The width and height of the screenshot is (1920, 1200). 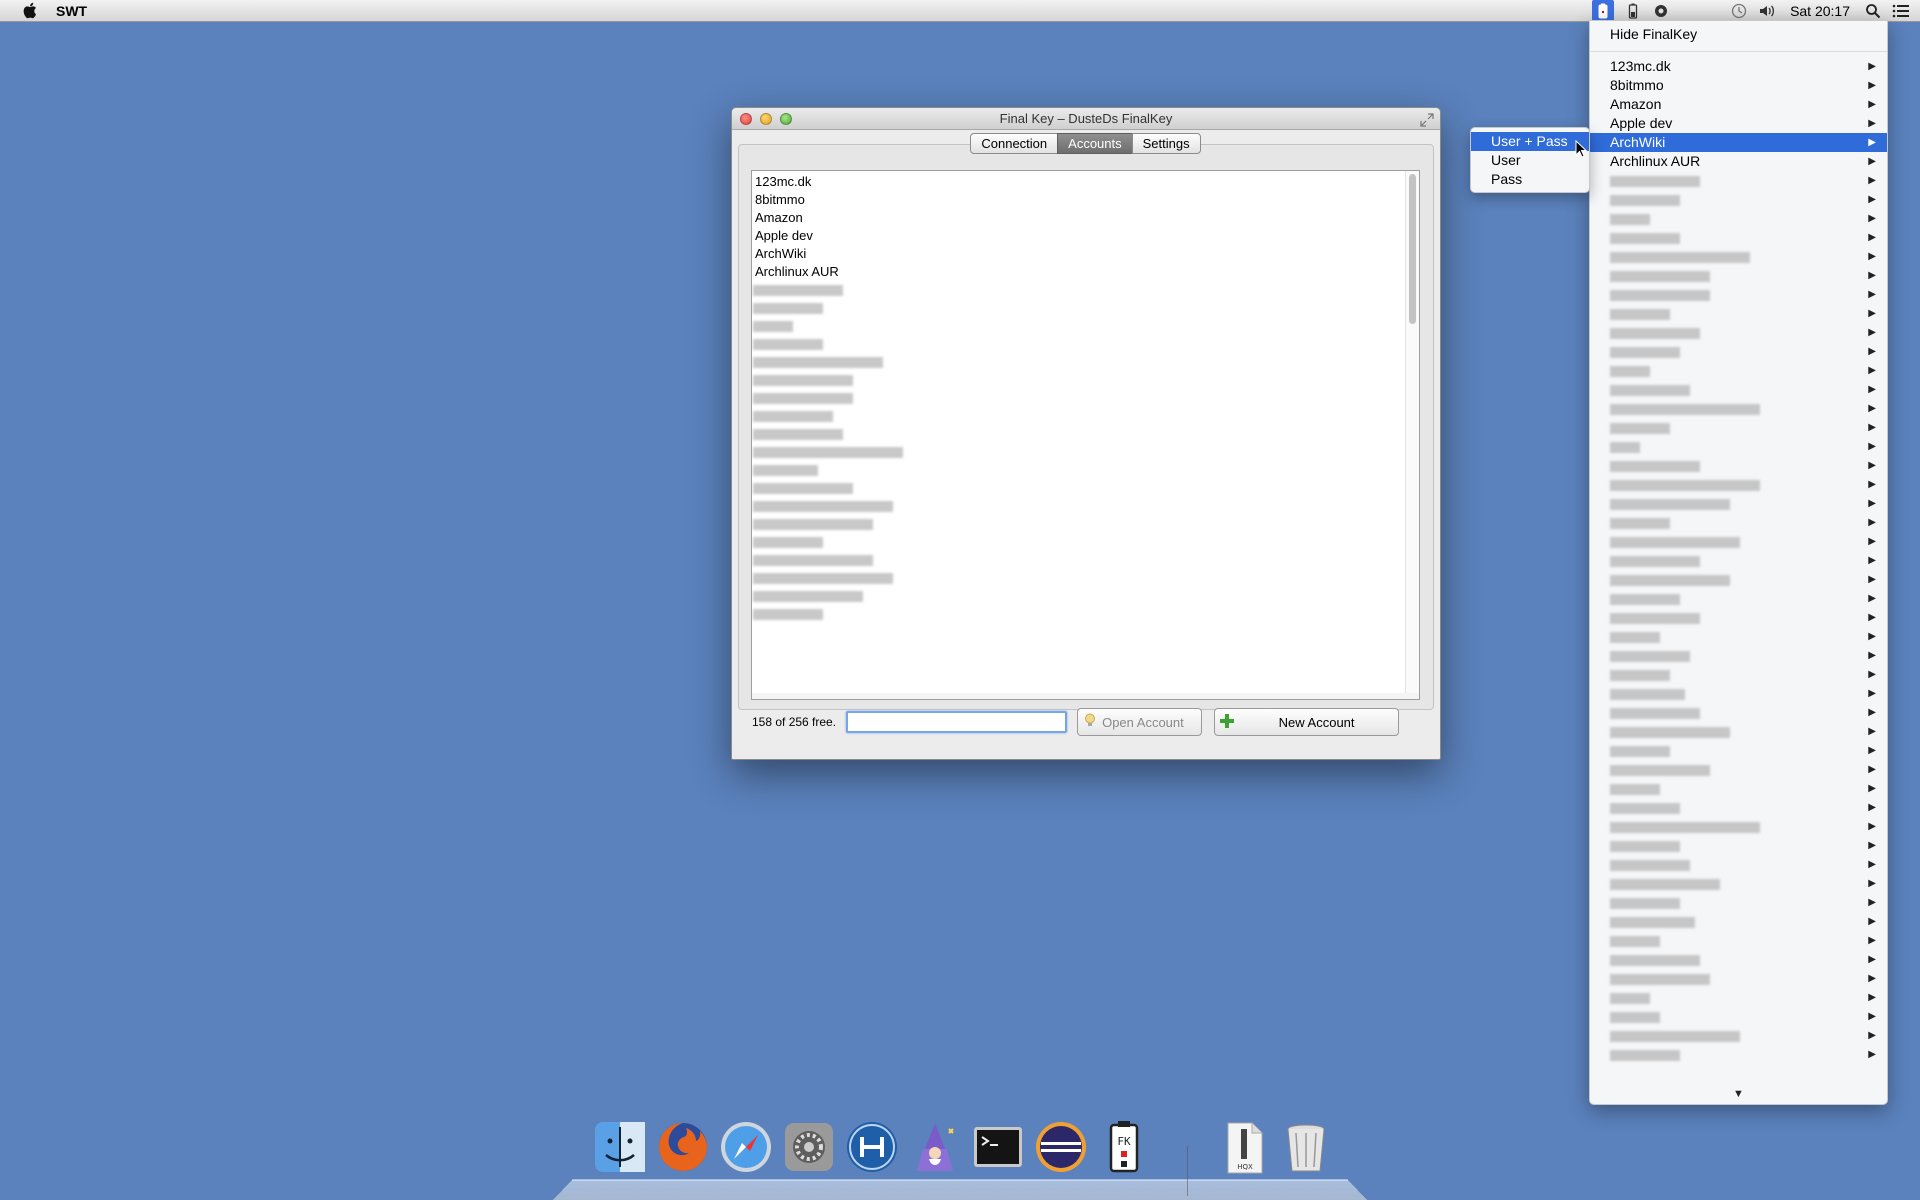 What do you see at coordinates (746, 119) in the screenshot?
I see `close-window-button` at bounding box center [746, 119].